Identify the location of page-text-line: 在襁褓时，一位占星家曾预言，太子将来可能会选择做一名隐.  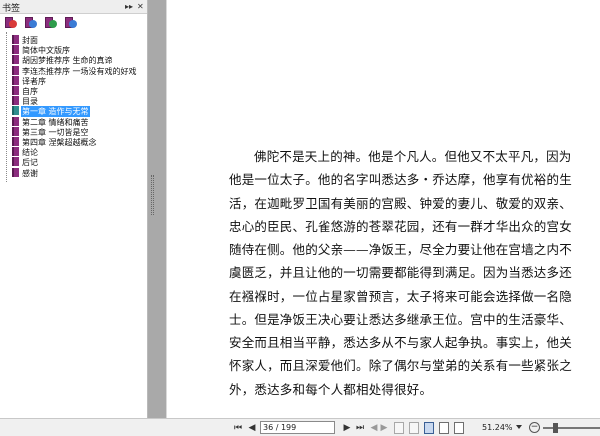
(400, 296).